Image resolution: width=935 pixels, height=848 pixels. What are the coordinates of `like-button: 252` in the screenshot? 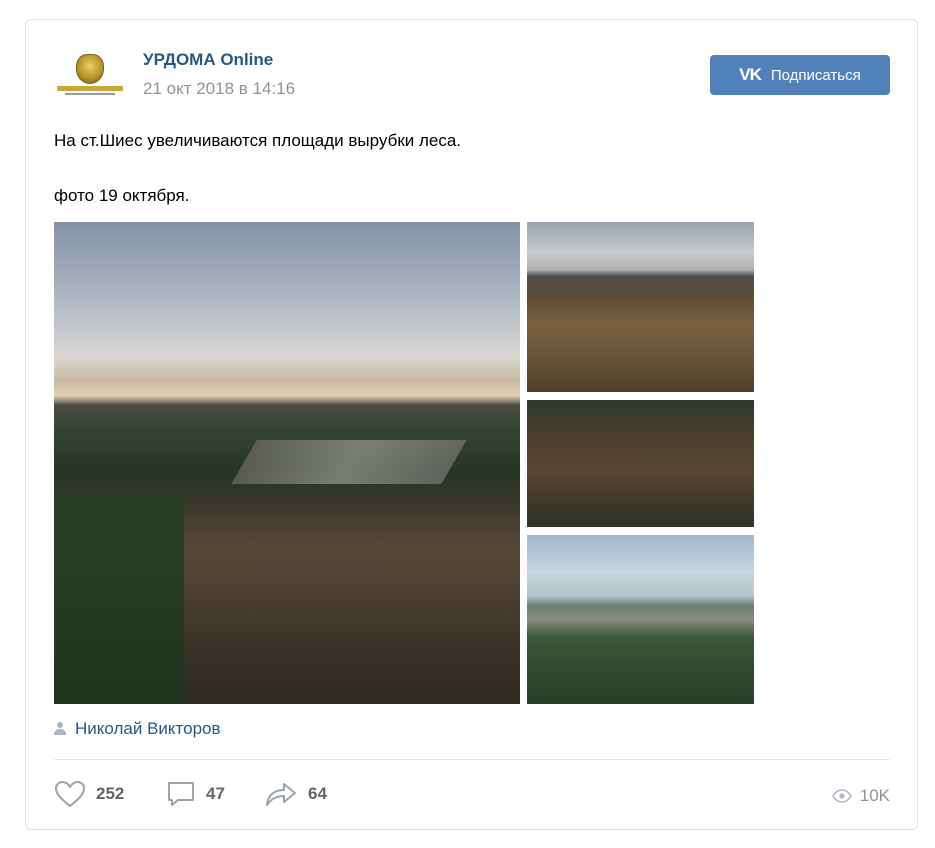 It's located at (89, 794).